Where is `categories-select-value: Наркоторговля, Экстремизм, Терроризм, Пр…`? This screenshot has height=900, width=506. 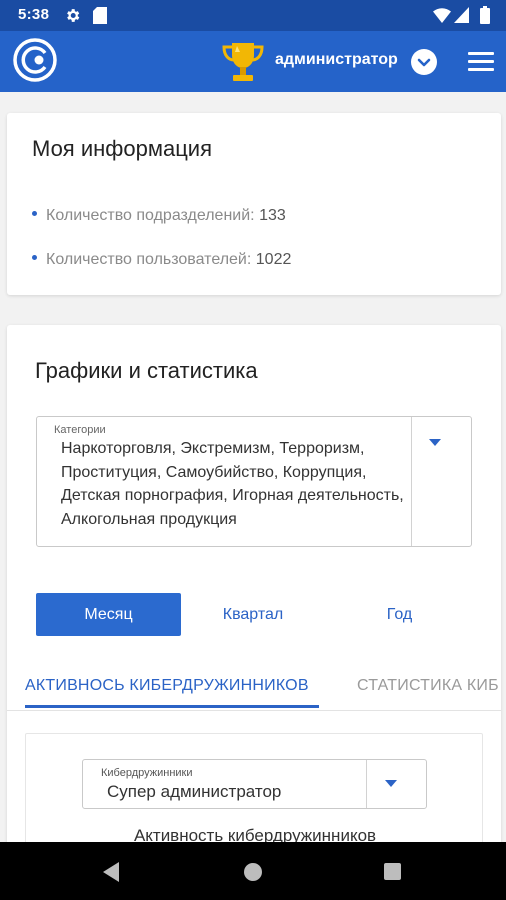
categories-select-value: Наркоторговля, Экстремизм, Терроризм, Пр… is located at coordinates (232, 484).